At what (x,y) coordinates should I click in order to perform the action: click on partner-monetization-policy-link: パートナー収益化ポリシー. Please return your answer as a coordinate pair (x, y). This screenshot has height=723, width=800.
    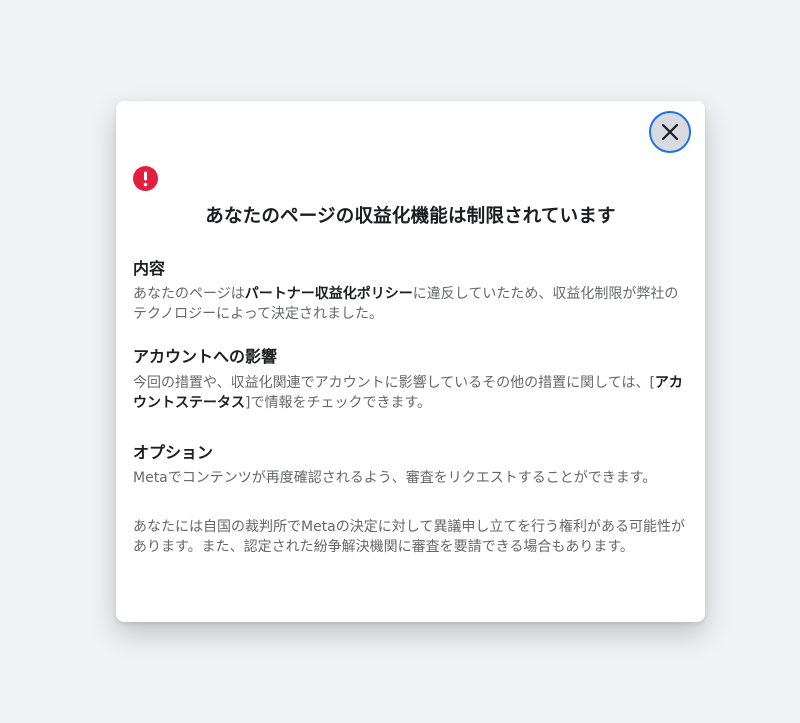
    Looking at the image, I should click on (329, 294).